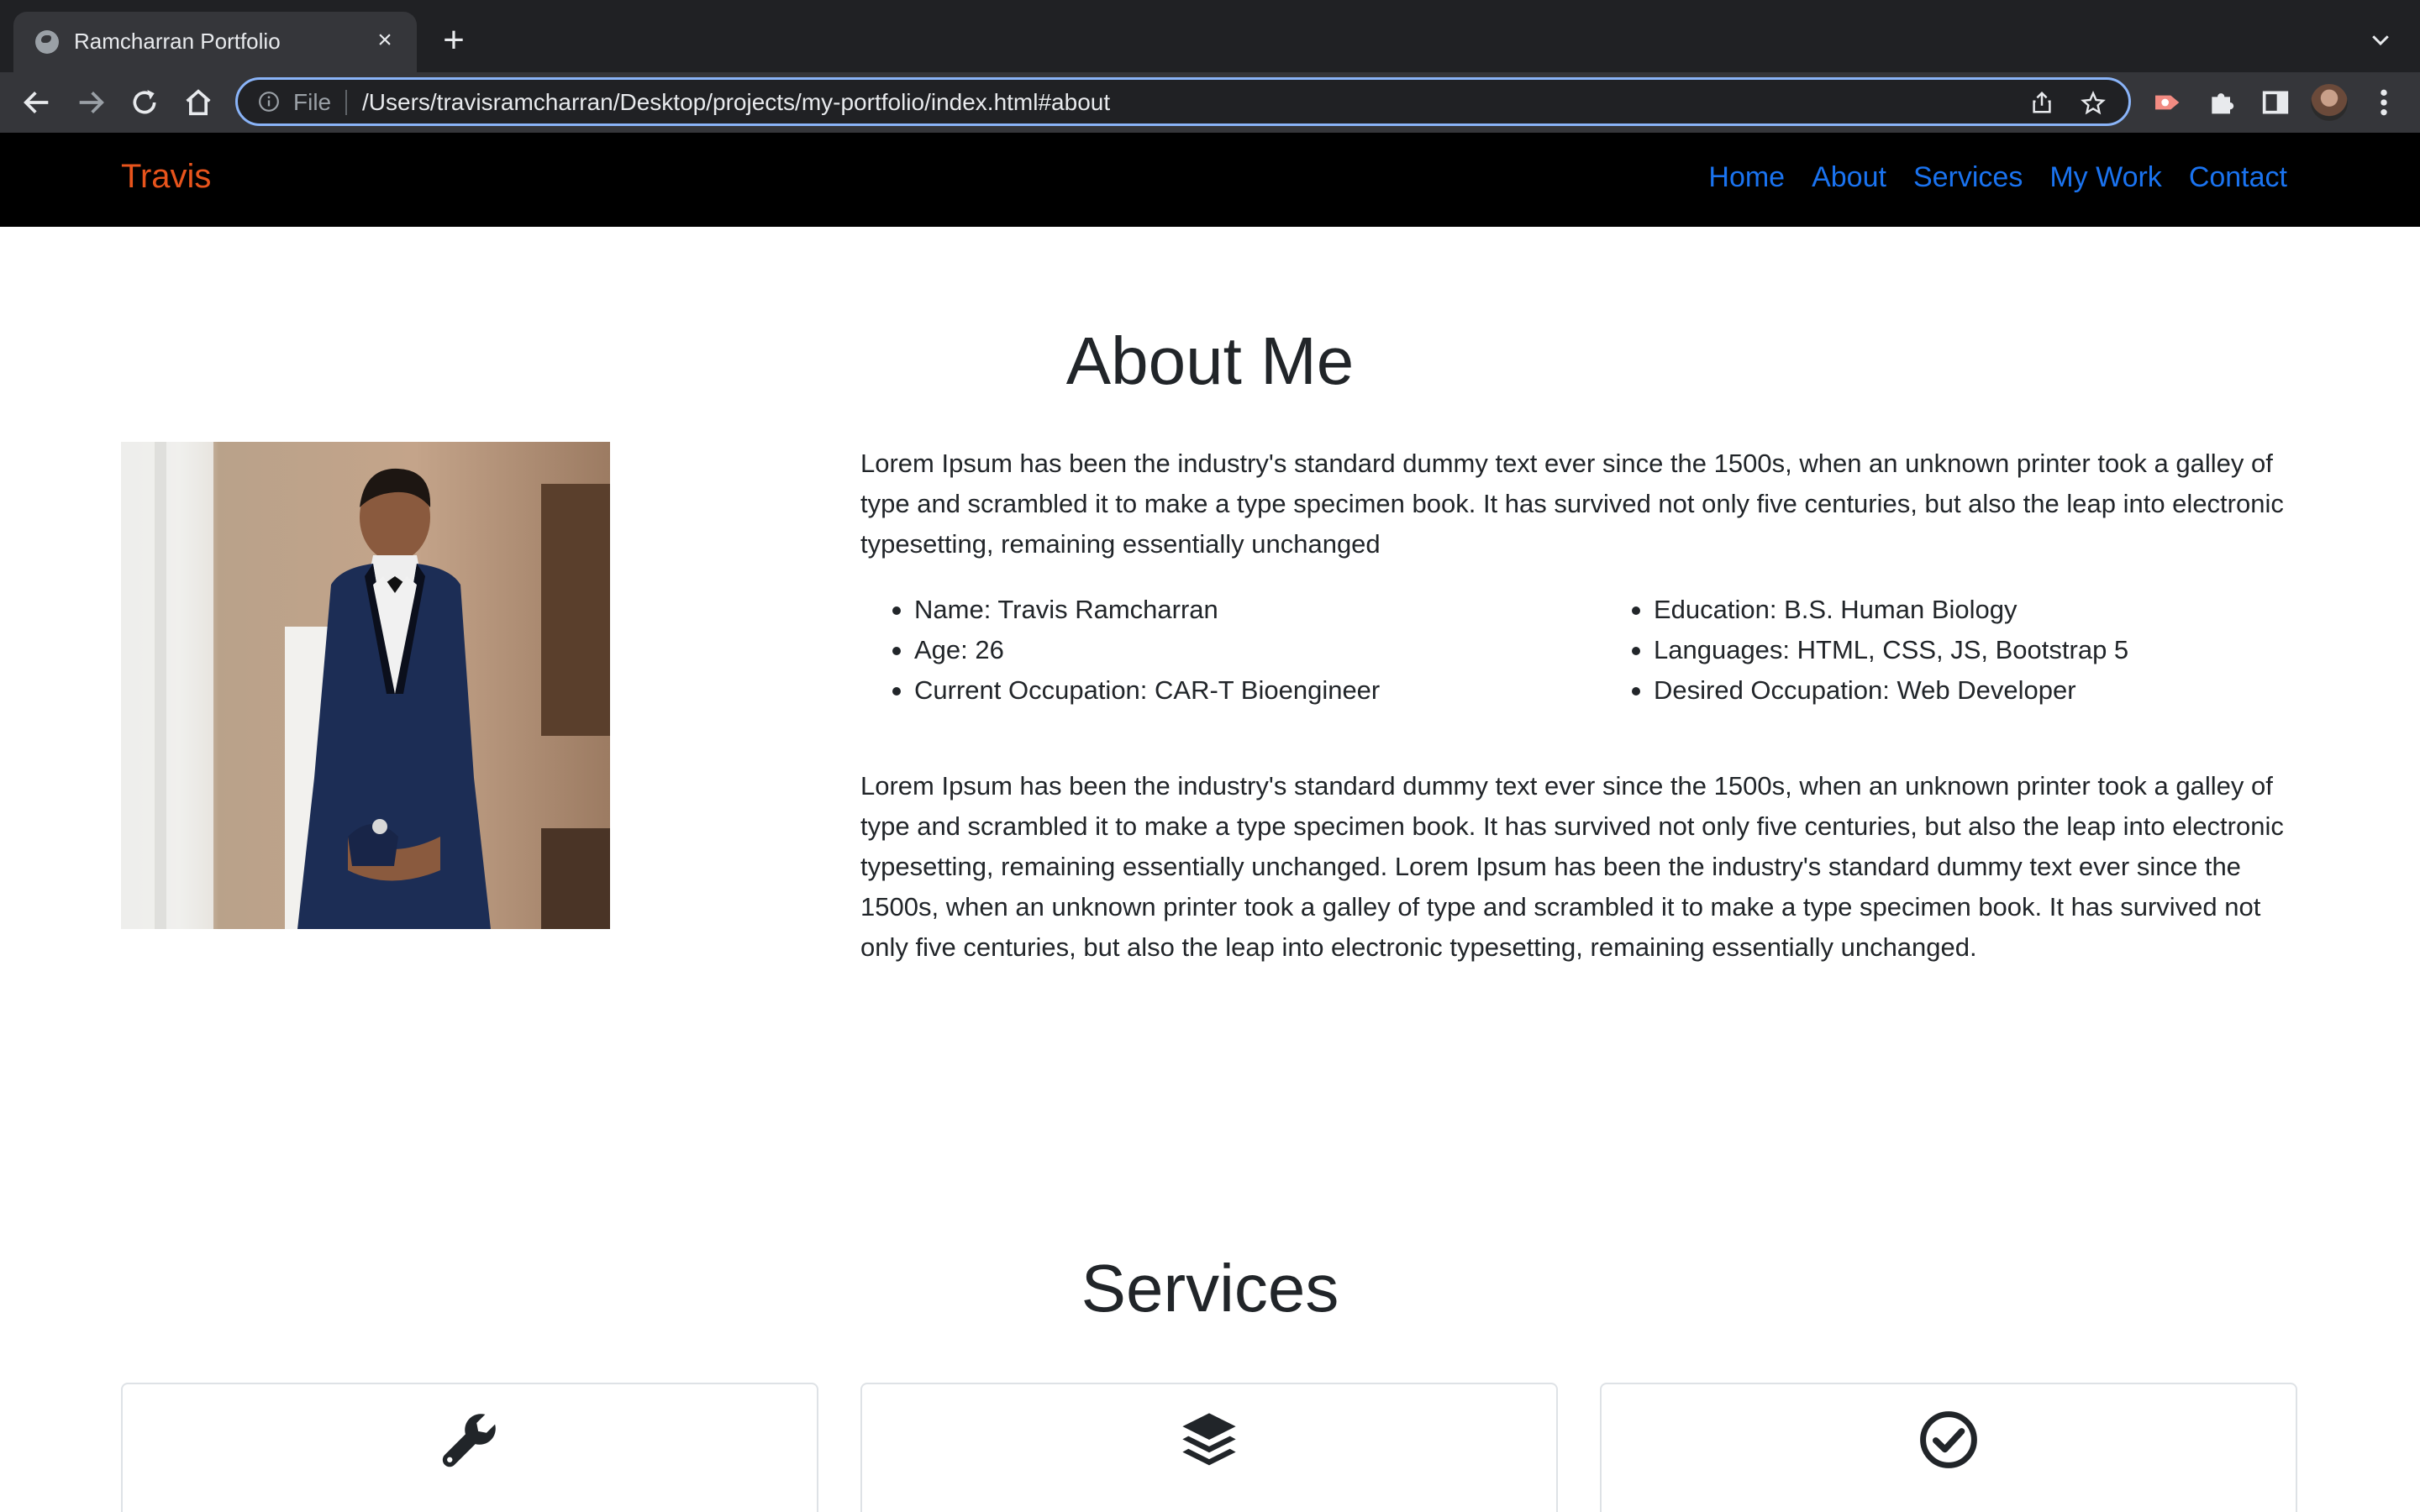 The image size is (2420, 1512). What do you see at coordinates (1864, 610) in the screenshot?
I see `detail-education: Education: B.S. Human Biology` at bounding box center [1864, 610].